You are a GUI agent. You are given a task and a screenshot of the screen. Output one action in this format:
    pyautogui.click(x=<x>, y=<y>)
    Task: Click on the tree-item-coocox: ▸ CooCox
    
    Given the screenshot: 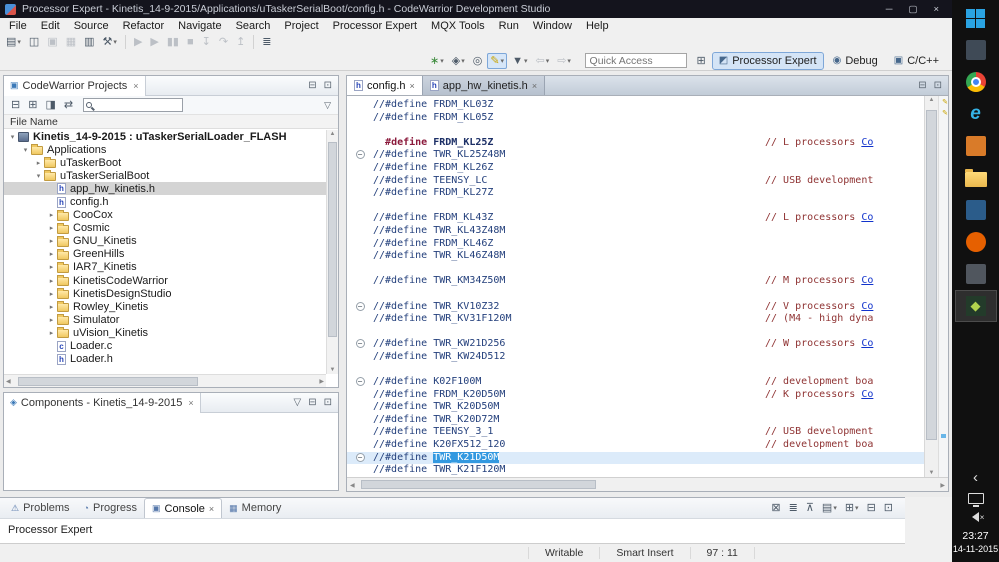 What is the action you would take?
    pyautogui.click(x=165, y=215)
    